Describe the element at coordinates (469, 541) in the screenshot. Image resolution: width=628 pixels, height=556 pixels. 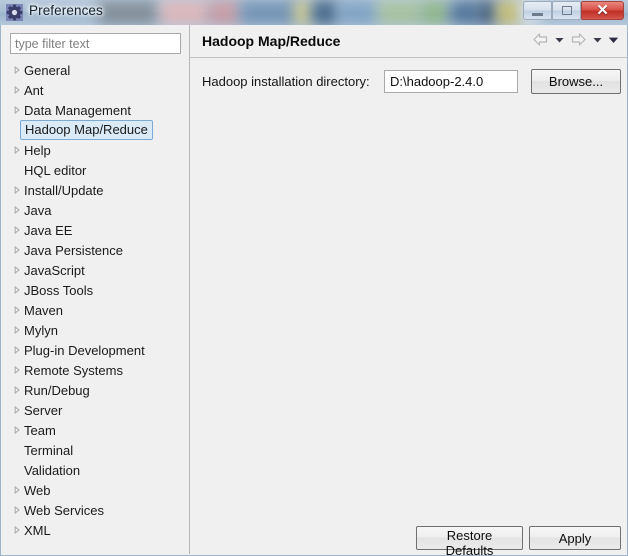
I see `restore-defaults-button: Restore Defaults` at that location.